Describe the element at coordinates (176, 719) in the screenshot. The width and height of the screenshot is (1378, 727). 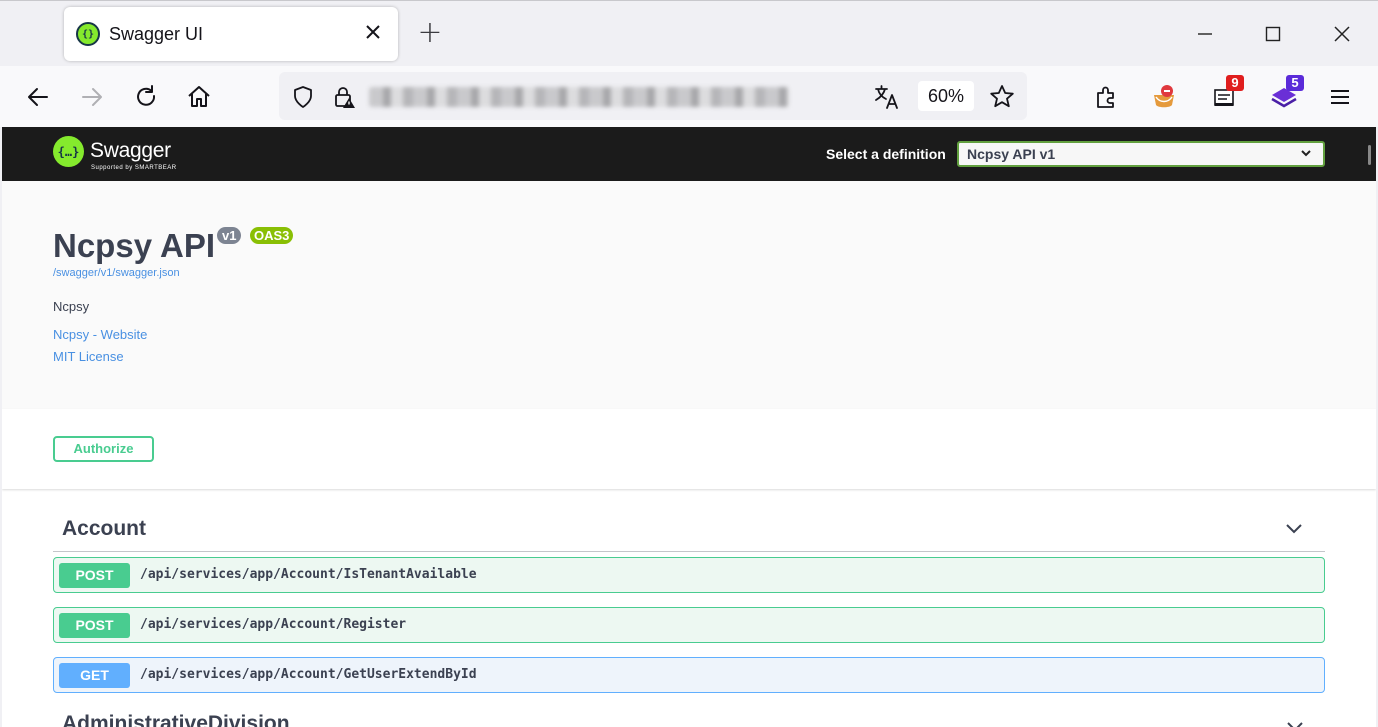
I see `tag-section-next: AdministrativeDivision` at that location.